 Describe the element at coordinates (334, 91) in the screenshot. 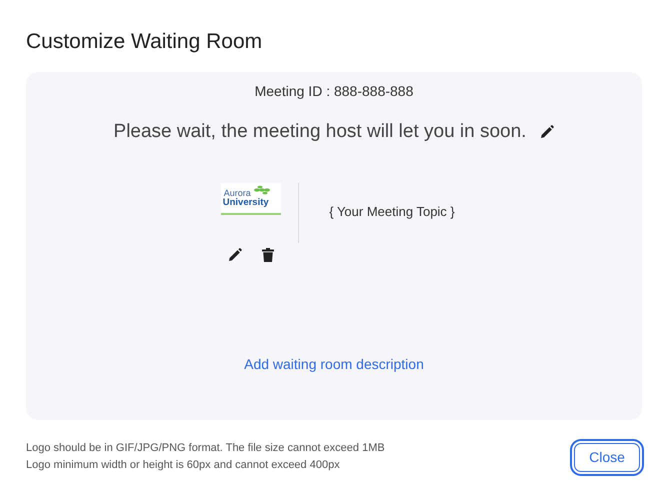

I see `meeting-id: Meeting ID : 888-888-888` at that location.